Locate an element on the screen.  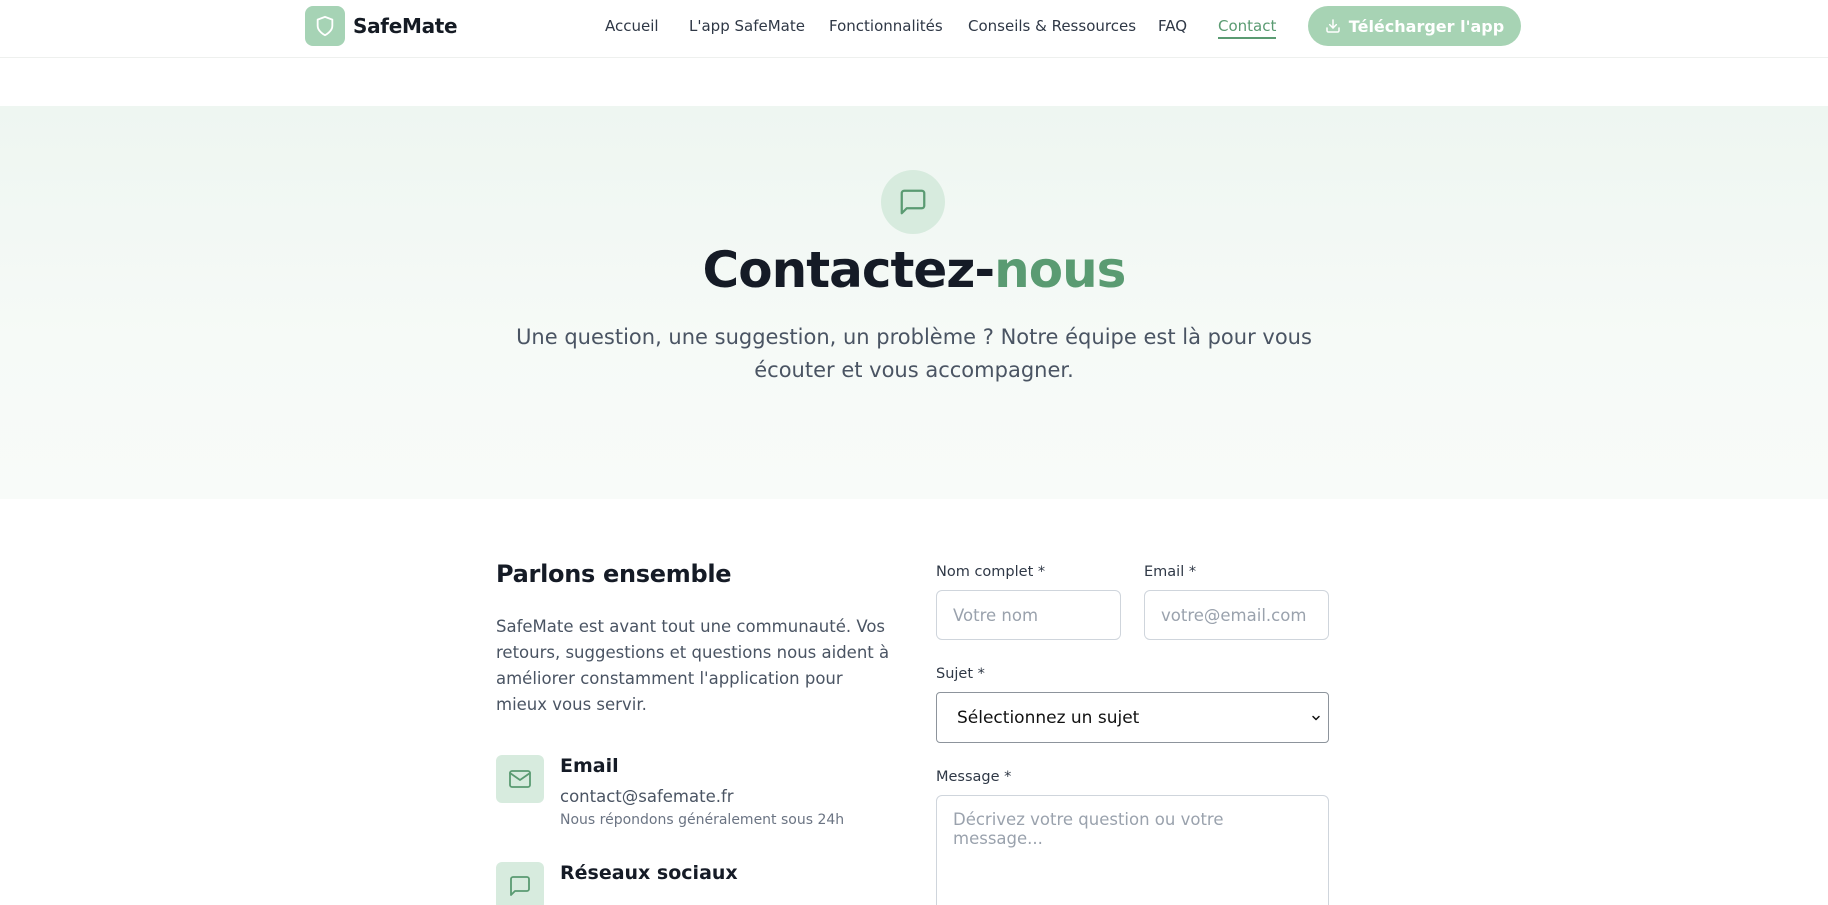
subject-label: Sujet * is located at coordinates (960, 674).